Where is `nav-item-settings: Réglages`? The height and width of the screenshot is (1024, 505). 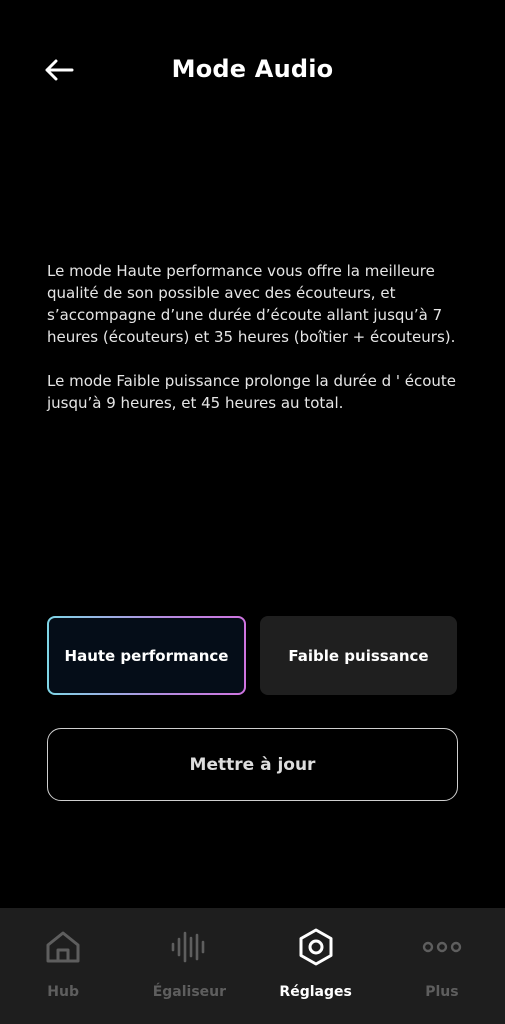 nav-item-settings: Réglages is located at coordinates (316, 966).